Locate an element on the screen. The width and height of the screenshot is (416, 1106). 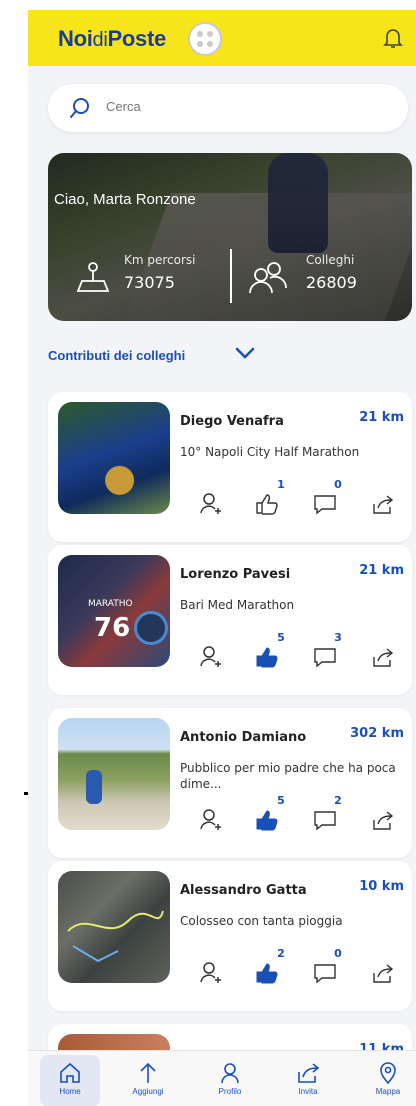
map-pin-icon is located at coordinates (388, 1073).